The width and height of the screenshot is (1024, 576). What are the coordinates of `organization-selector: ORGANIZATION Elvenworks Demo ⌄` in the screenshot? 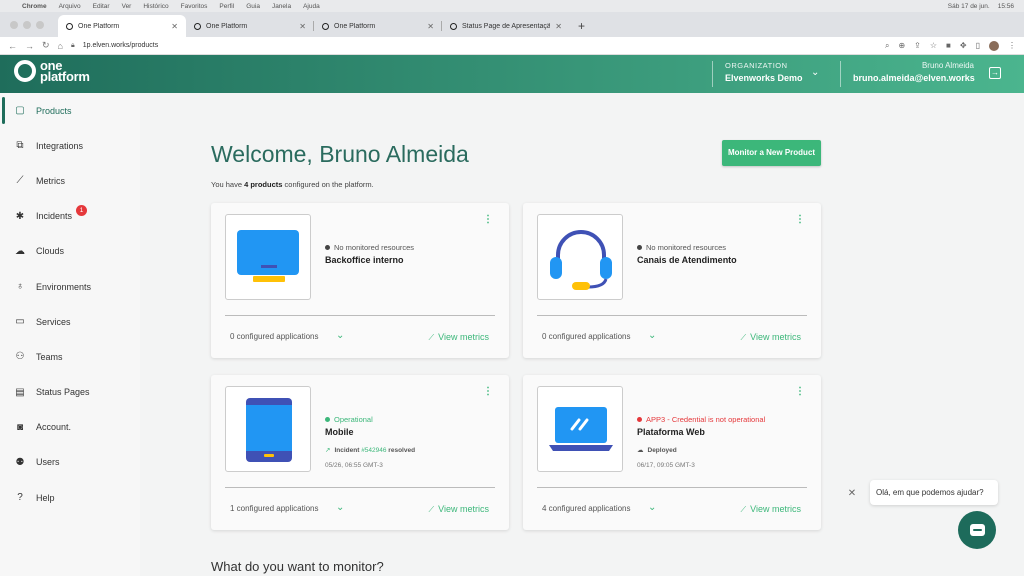 It's located at (765, 74).